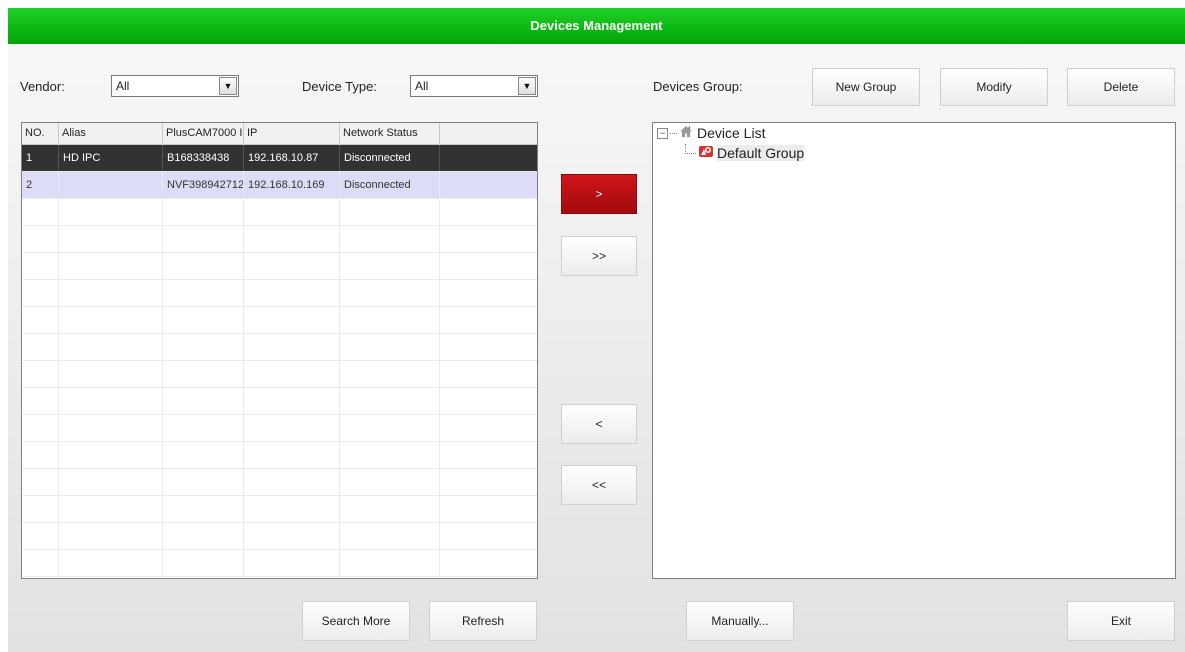 Image resolution: width=1185 pixels, height=652 pixels. What do you see at coordinates (474, 86) in the screenshot?
I see `device-type-select: All ▼` at bounding box center [474, 86].